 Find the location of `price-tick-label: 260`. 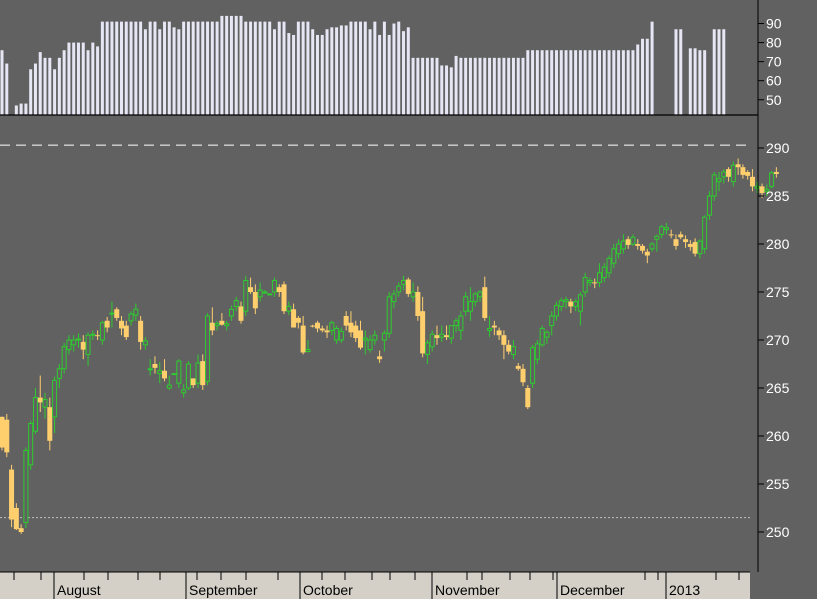

price-tick-label: 260 is located at coordinates (778, 436).